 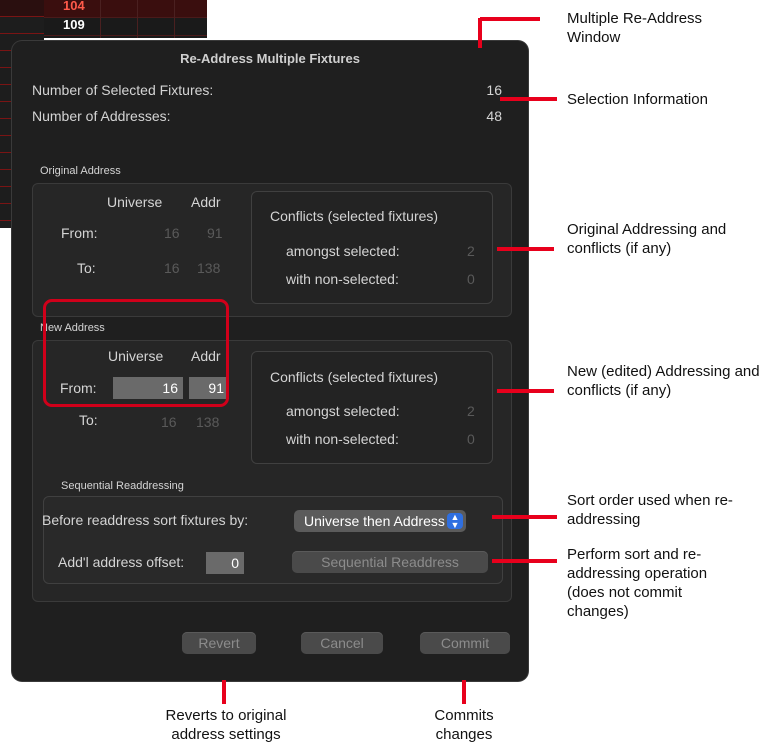 I want to click on sequential-readdress-button: Sequential Readdress, so click(x=390, y=562).